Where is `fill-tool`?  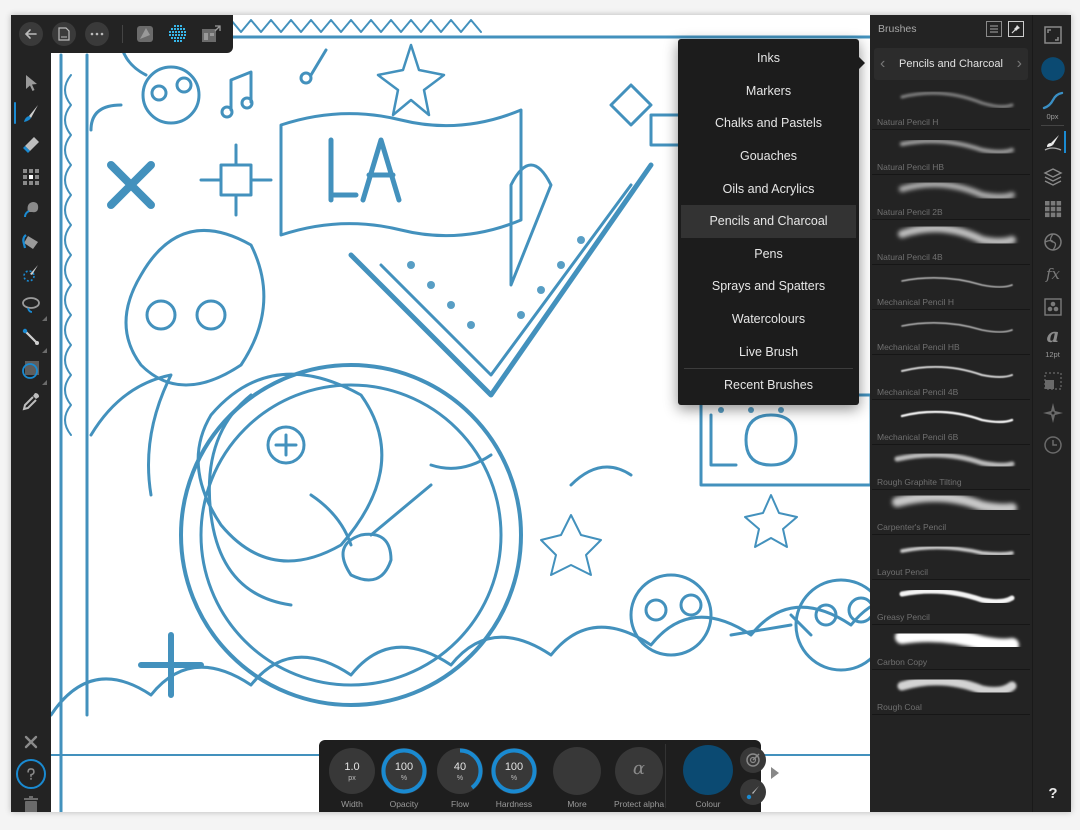 fill-tool is located at coordinates (31, 241).